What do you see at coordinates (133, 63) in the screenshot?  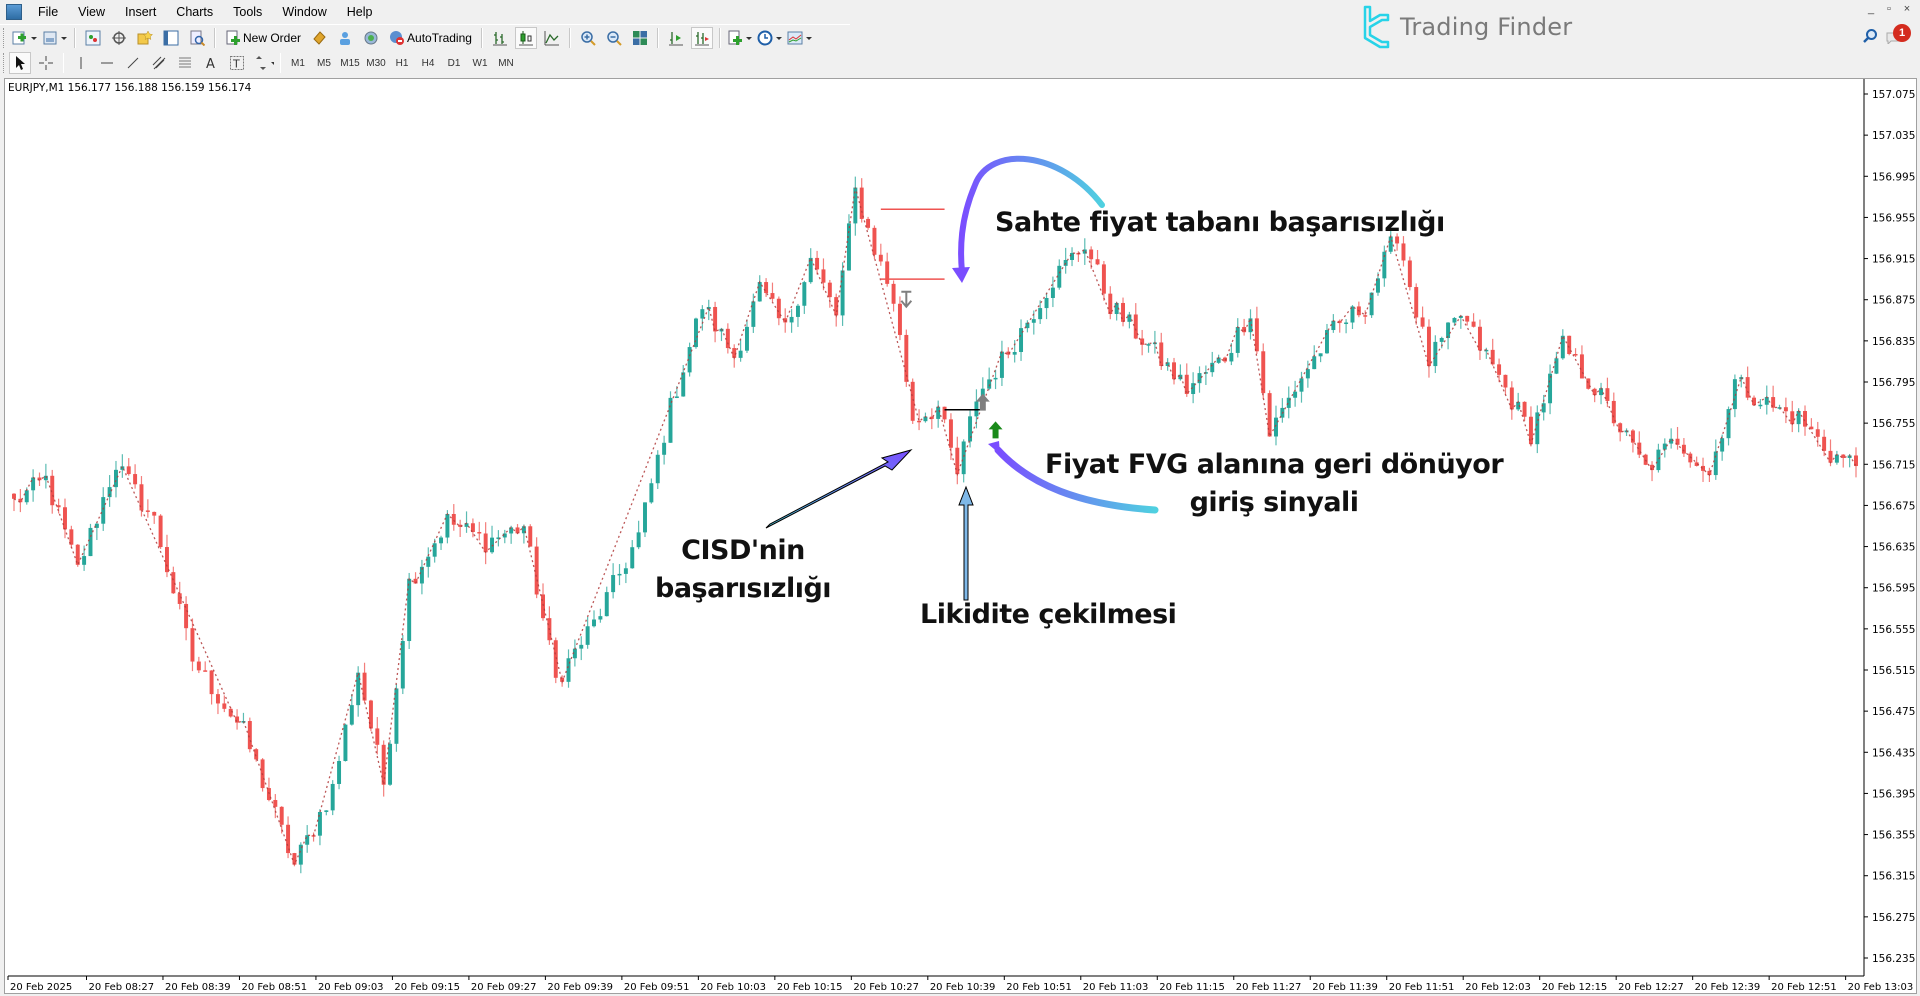 I see `trendline-button` at bounding box center [133, 63].